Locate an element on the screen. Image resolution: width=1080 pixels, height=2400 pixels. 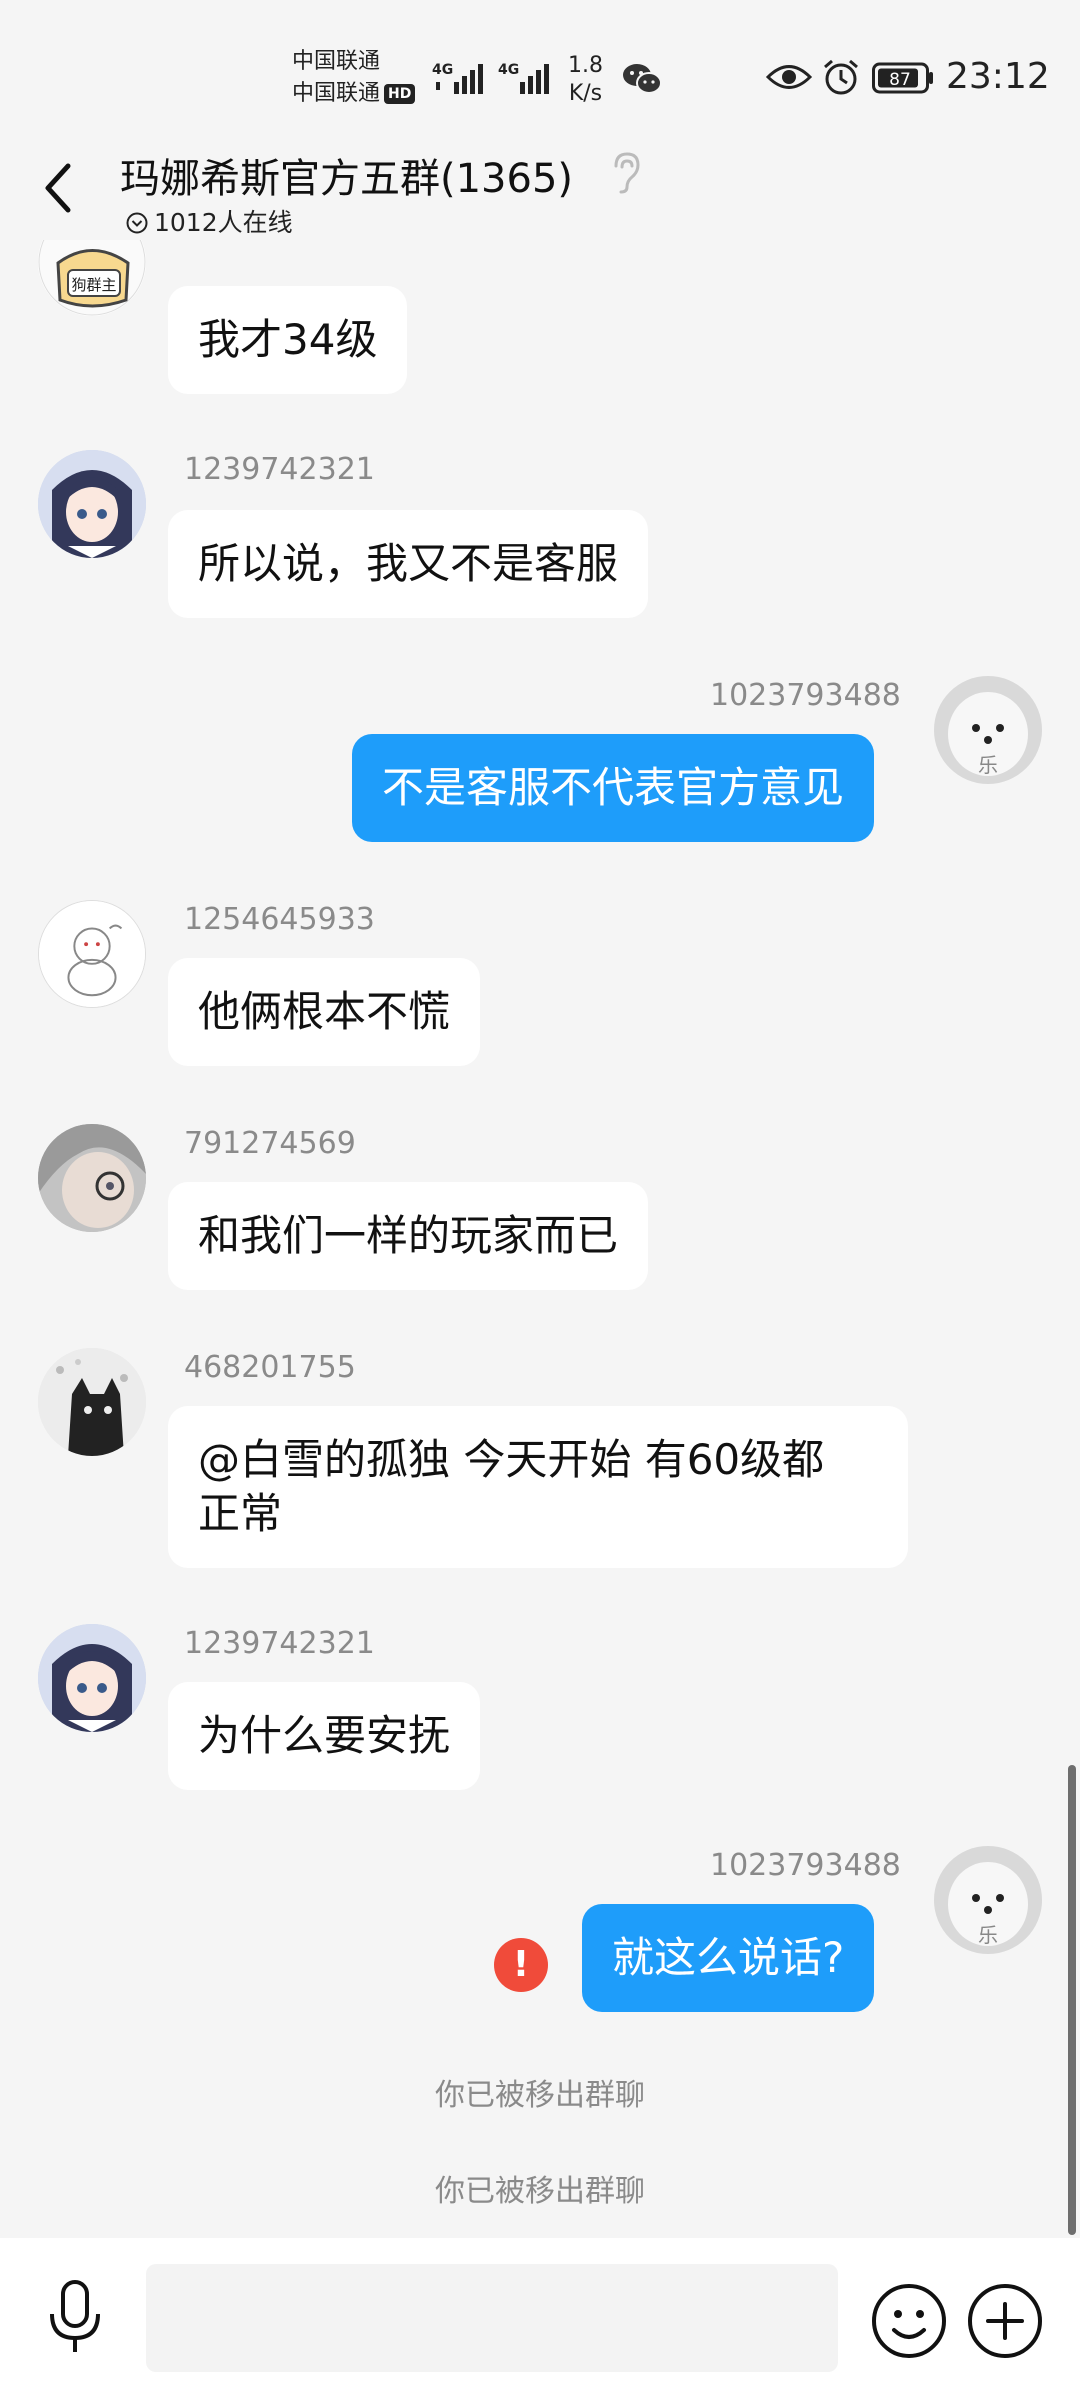
sender-id: 791274569 is located at coordinates (270, 1143).